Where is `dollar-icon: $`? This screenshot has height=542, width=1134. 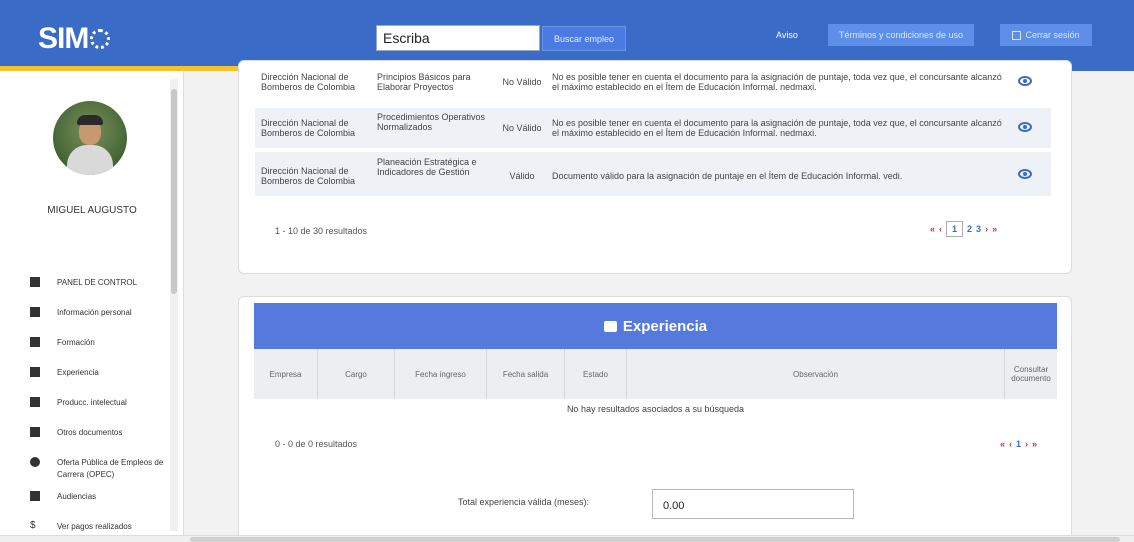
dollar-icon: $ is located at coordinates (33, 525).